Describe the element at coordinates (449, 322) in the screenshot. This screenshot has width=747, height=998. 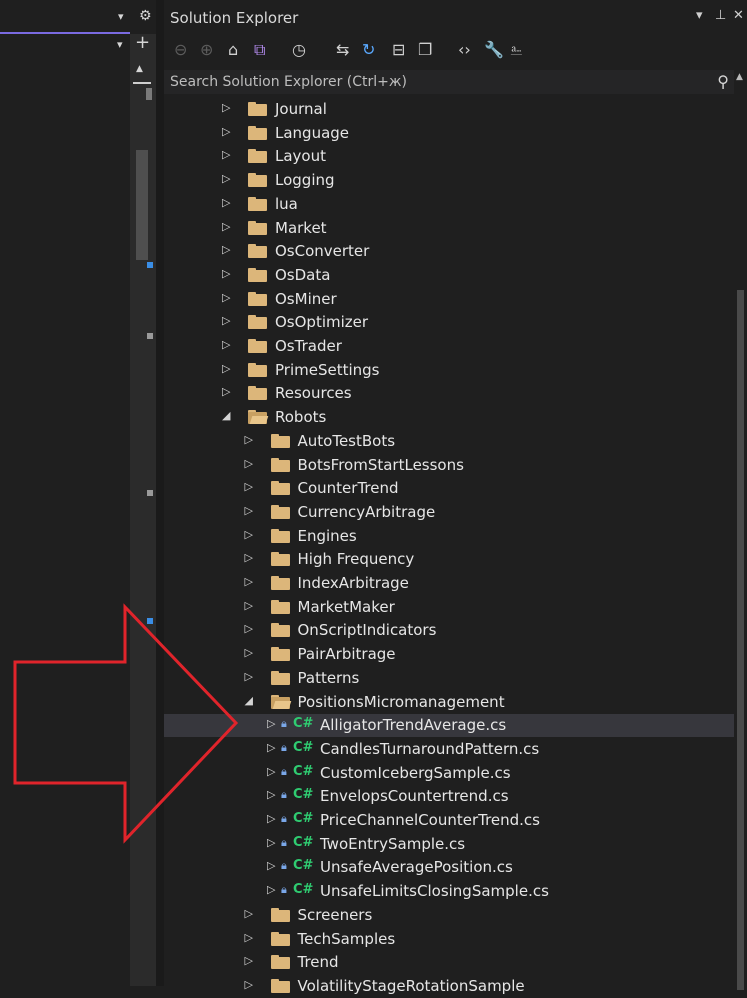
I see `tree-folder-item: ▷ OsOptimizer` at that location.